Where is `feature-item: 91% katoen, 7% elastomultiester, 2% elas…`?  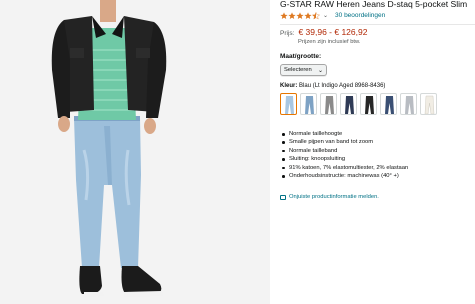
feature-item: 91% katoen, 7% elastomultiester, 2% elas… is located at coordinates (344, 168).